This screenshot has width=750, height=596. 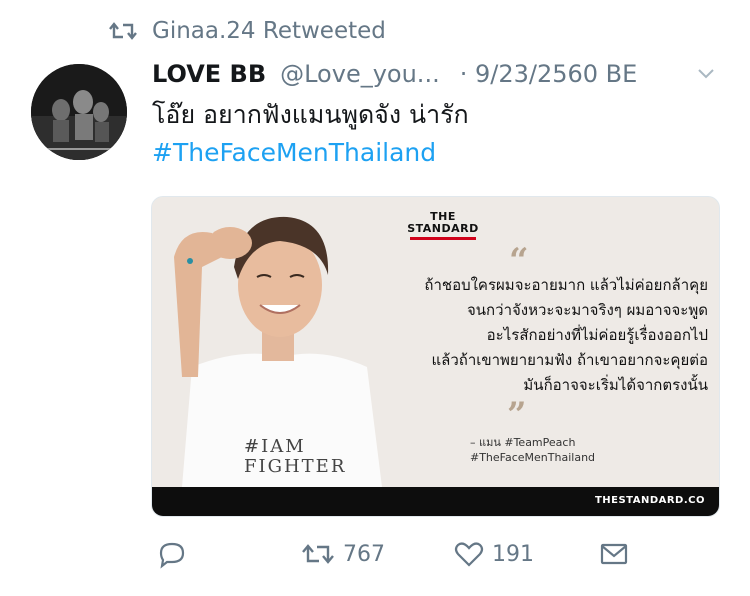 I want to click on card-footer: THESTANDARD.CO, so click(x=435, y=501).